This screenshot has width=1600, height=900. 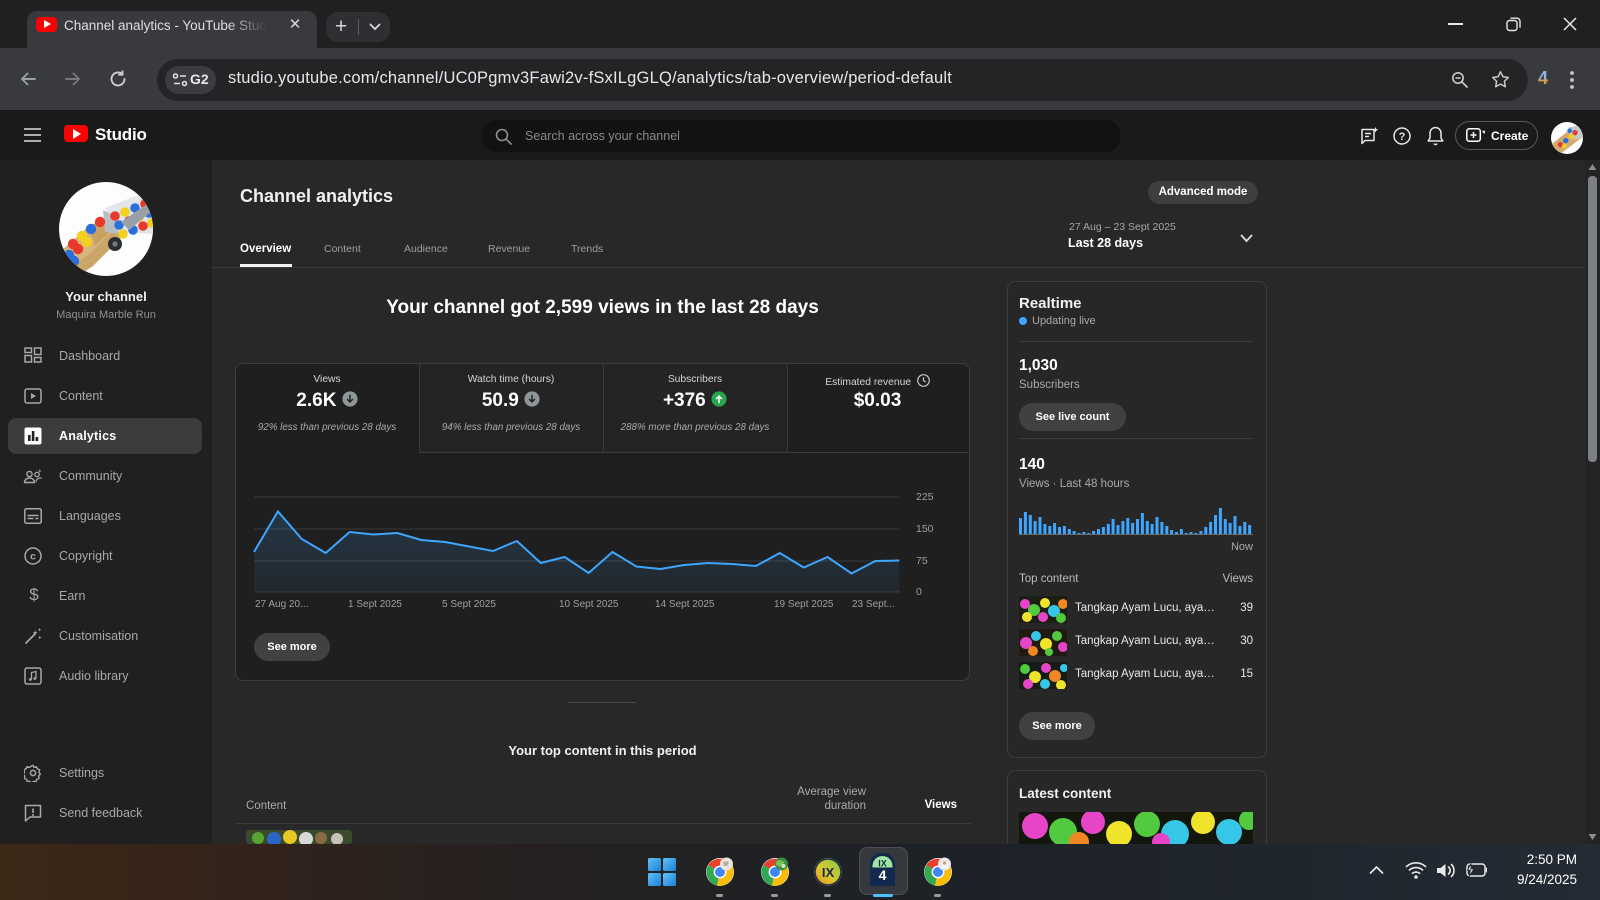 What do you see at coordinates (33, 557) in the screenshot?
I see `svg-text: c` at bounding box center [33, 557].